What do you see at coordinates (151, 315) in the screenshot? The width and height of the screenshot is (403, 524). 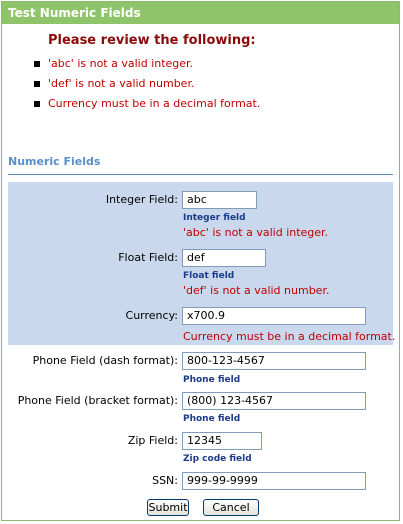 I see `currency-label: Currency:` at bounding box center [151, 315].